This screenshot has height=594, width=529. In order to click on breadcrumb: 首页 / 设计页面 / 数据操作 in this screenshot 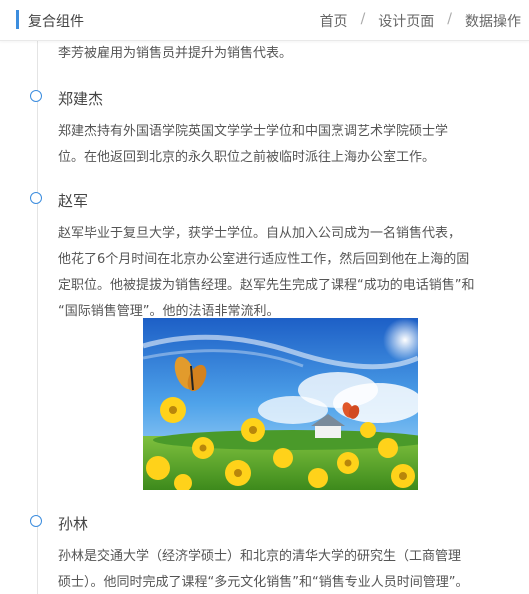, I will do `click(420, 21)`.